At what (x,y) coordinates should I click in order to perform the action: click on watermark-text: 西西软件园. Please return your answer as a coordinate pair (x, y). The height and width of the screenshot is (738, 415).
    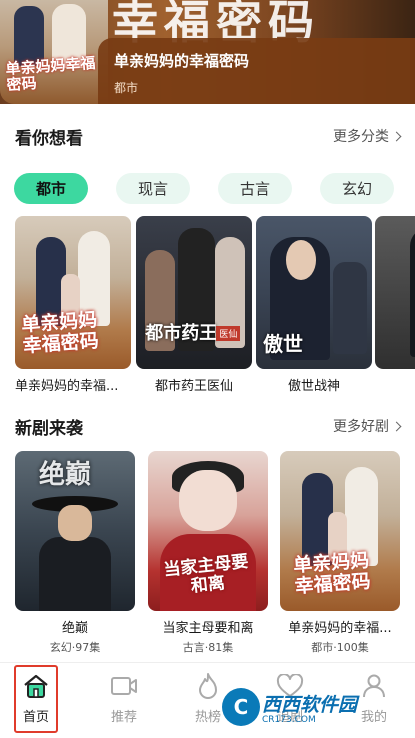
    Looking at the image, I should click on (310, 704).